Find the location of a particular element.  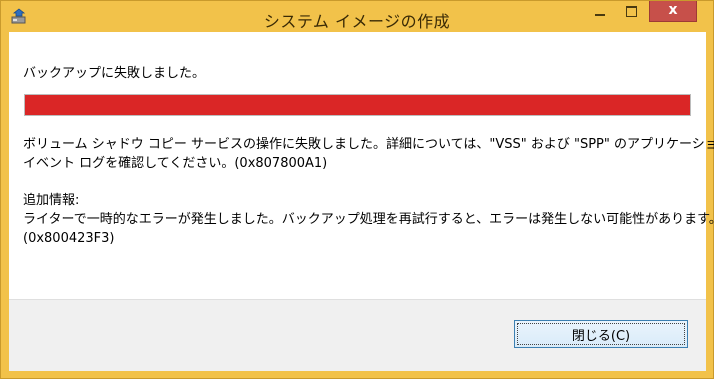

status-heading: バックアップに失敗しました。 is located at coordinates (114, 73).